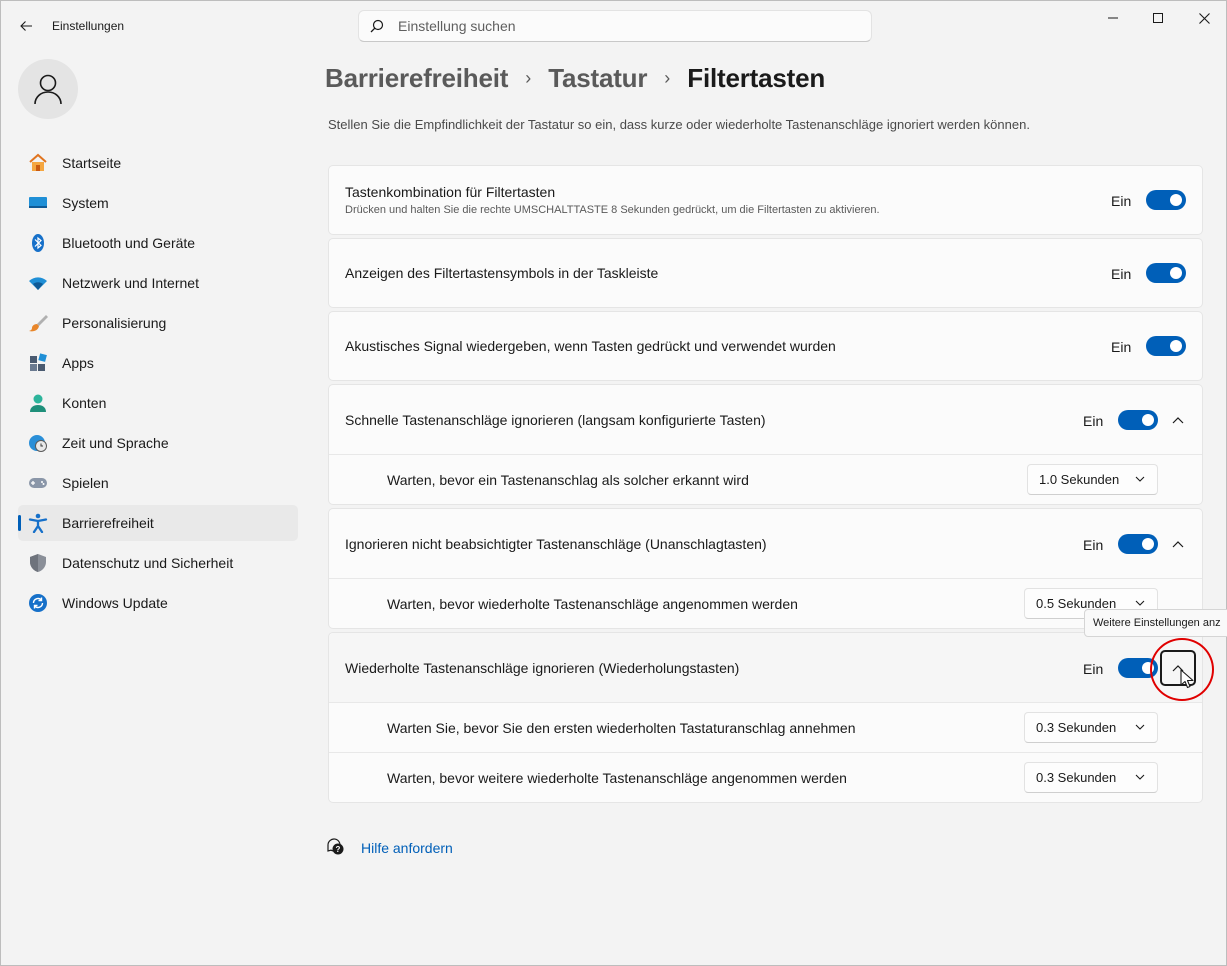 Image resolution: width=1227 pixels, height=966 pixels. What do you see at coordinates (148, 563) in the screenshot?
I see `sidebar-item-label: Datenschutz und Sicherheit` at bounding box center [148, 563].